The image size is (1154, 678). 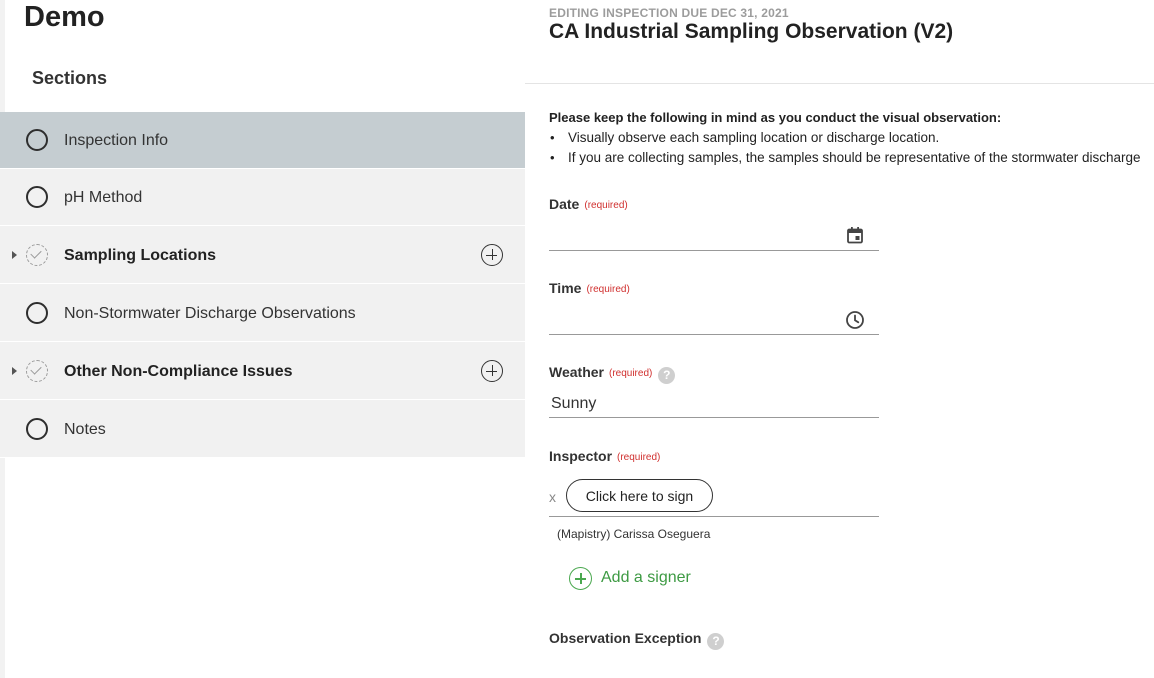 I want to click on weather-value: Sunny, so click(x=573, y=404).